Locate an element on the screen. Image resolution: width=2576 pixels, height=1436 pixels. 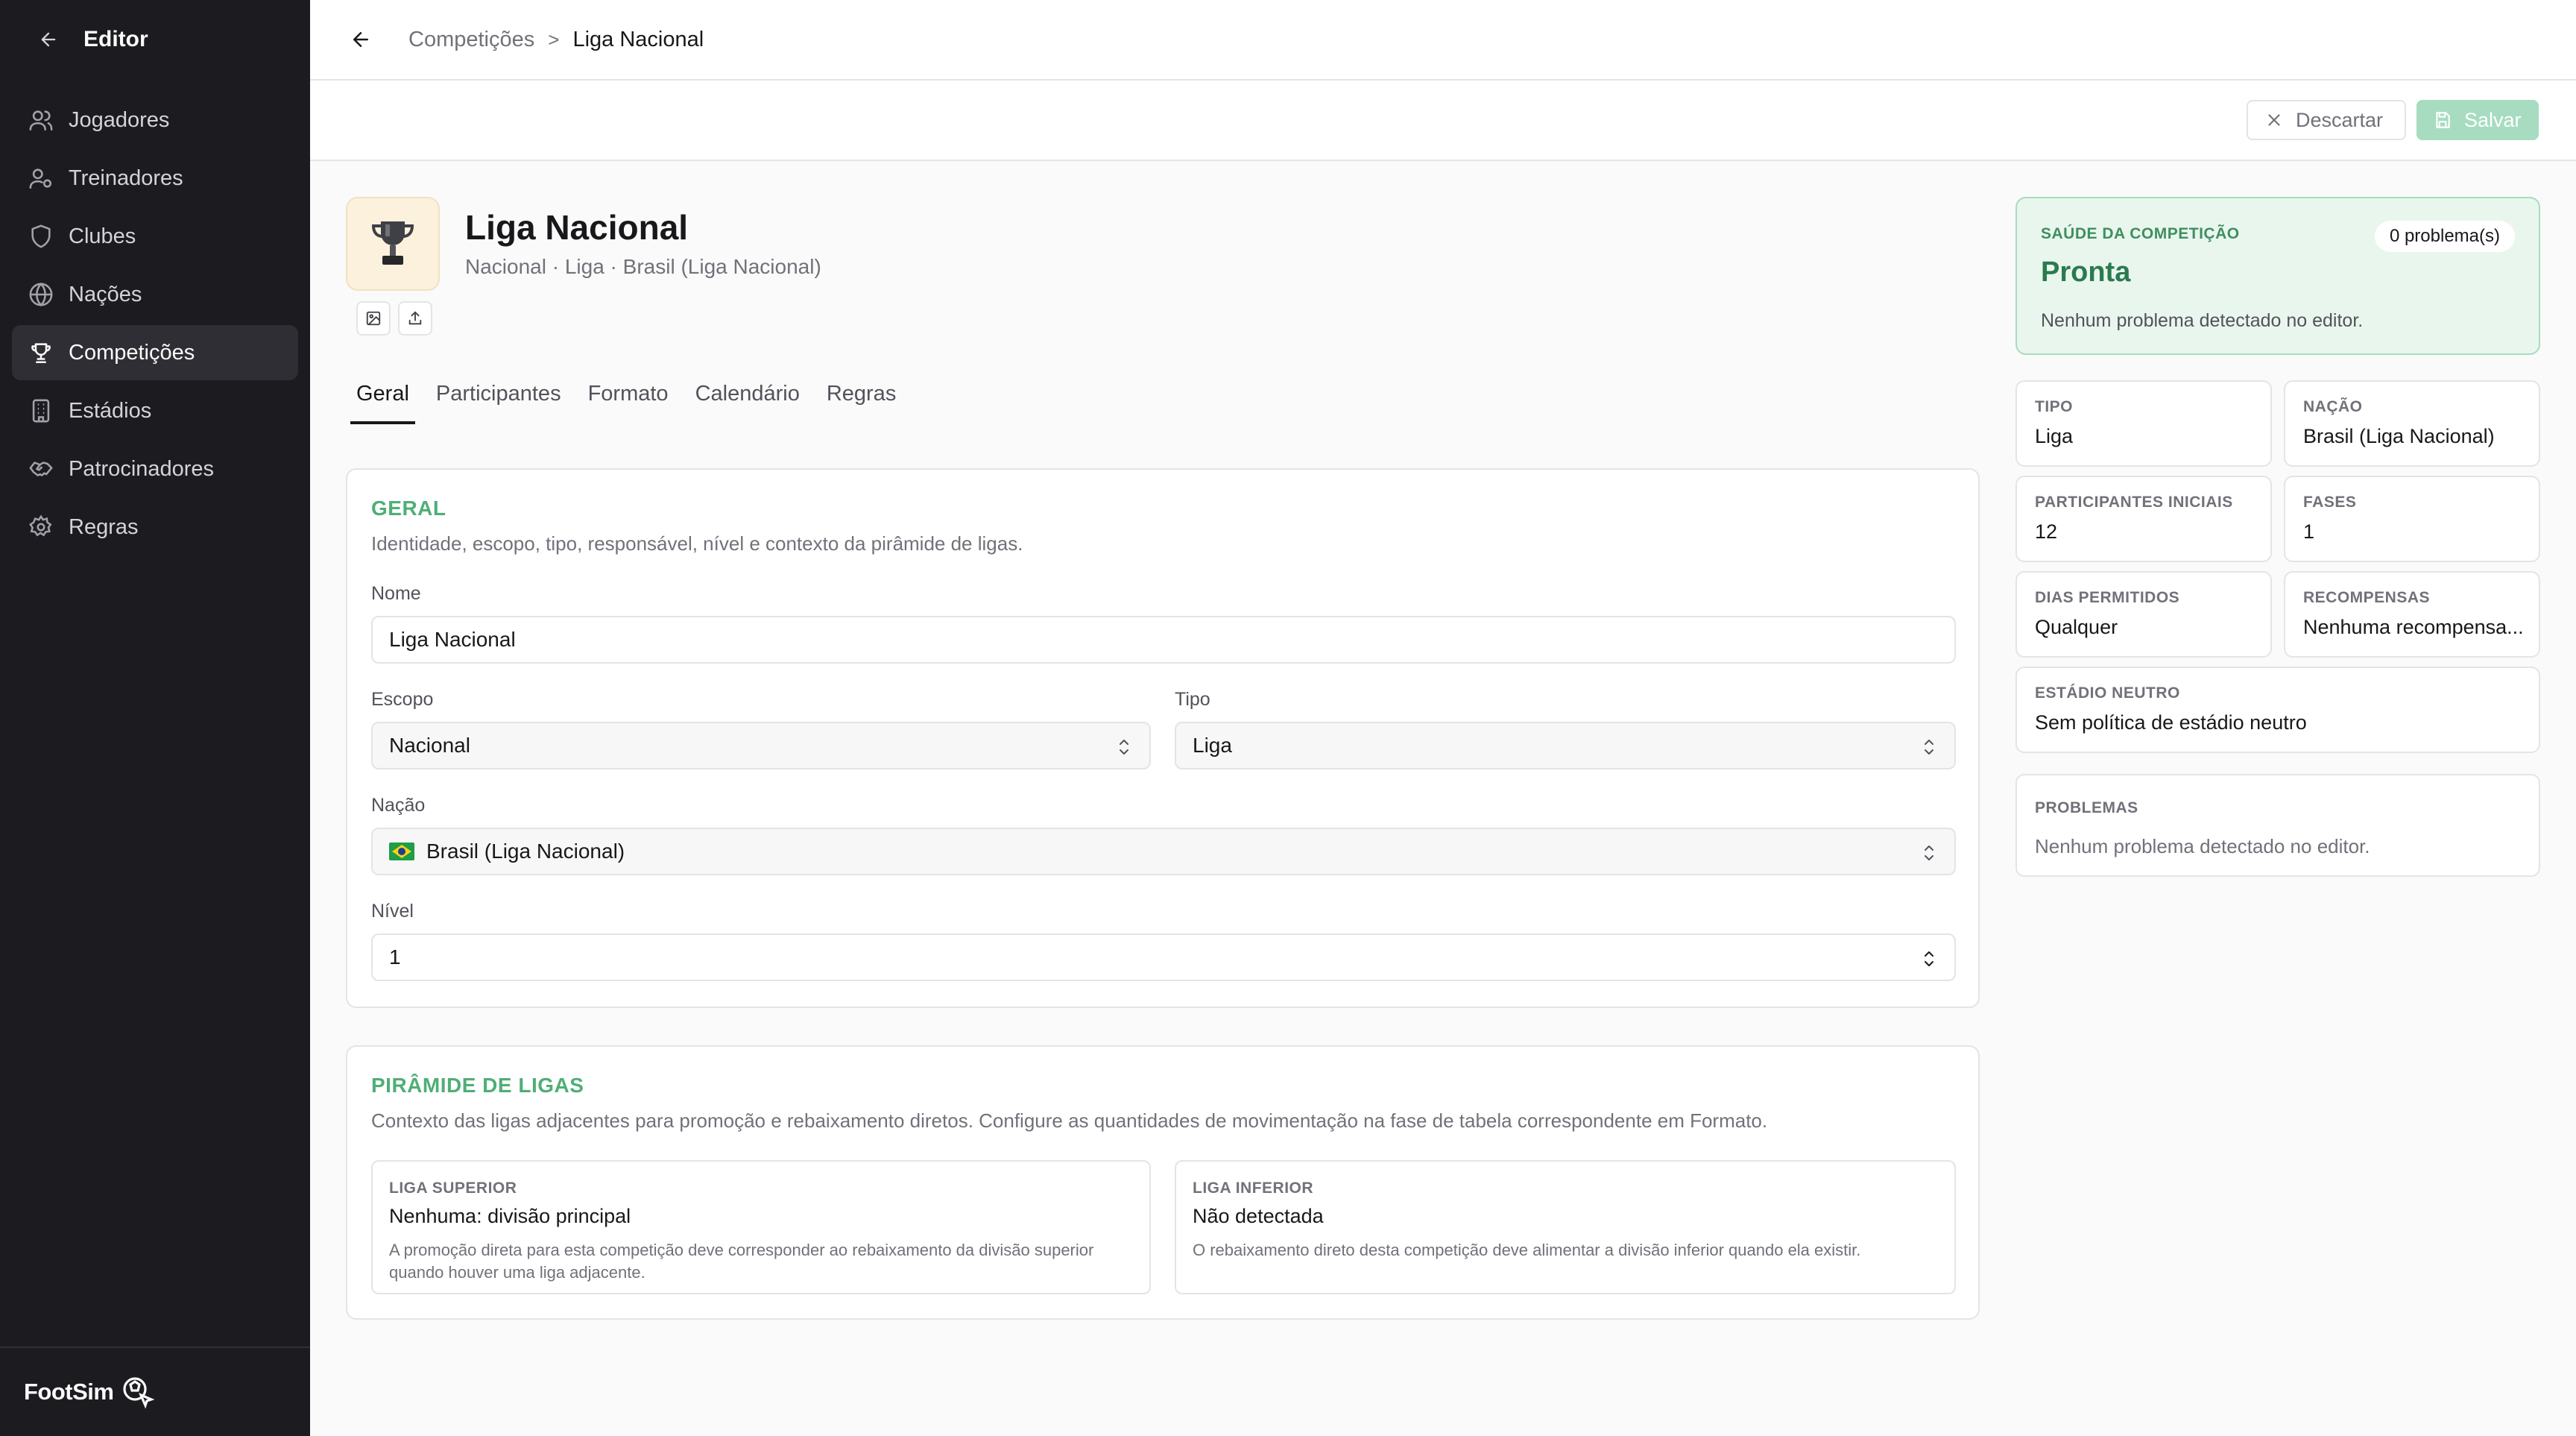
nome-value: Liga Nacional is located at coordinates (452, 639).